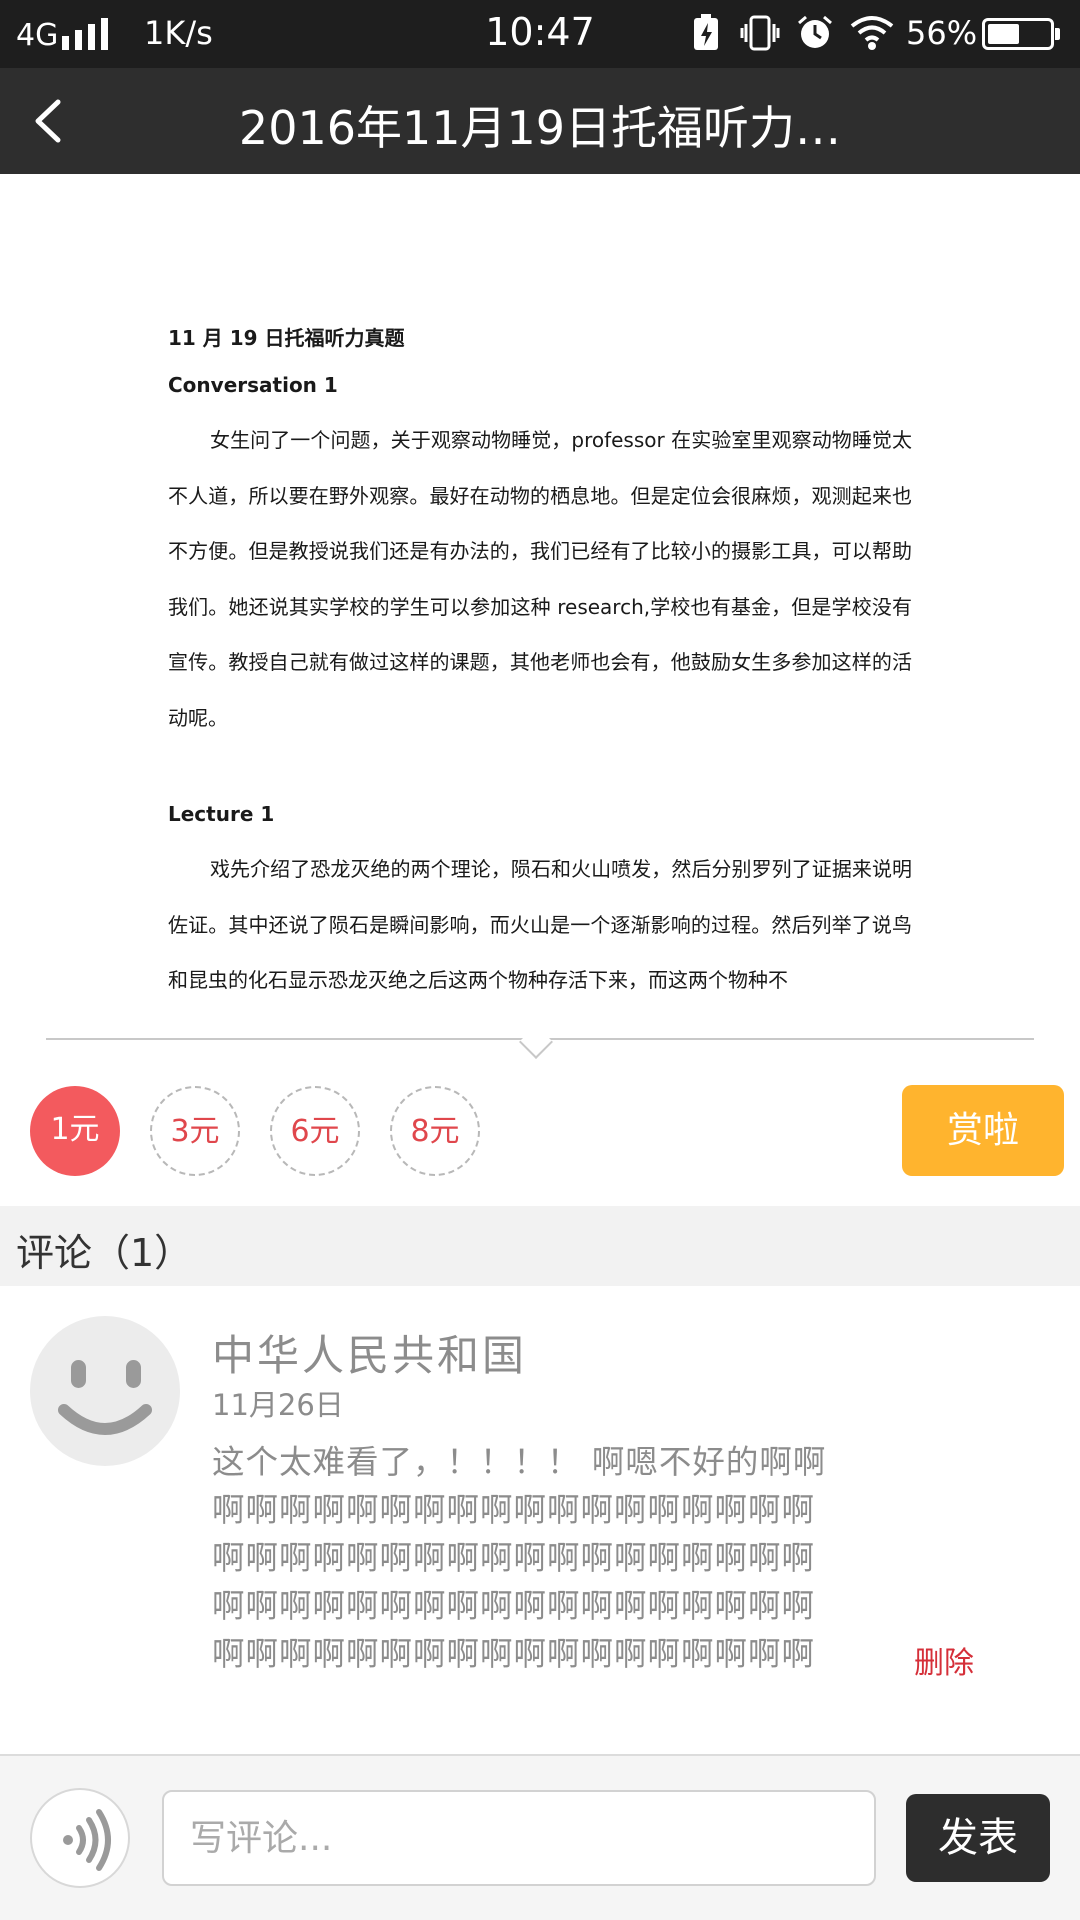  Describe the element at coordinates (253, 385) in the screenshot. I see `section-title: Conversation 1` at that location.